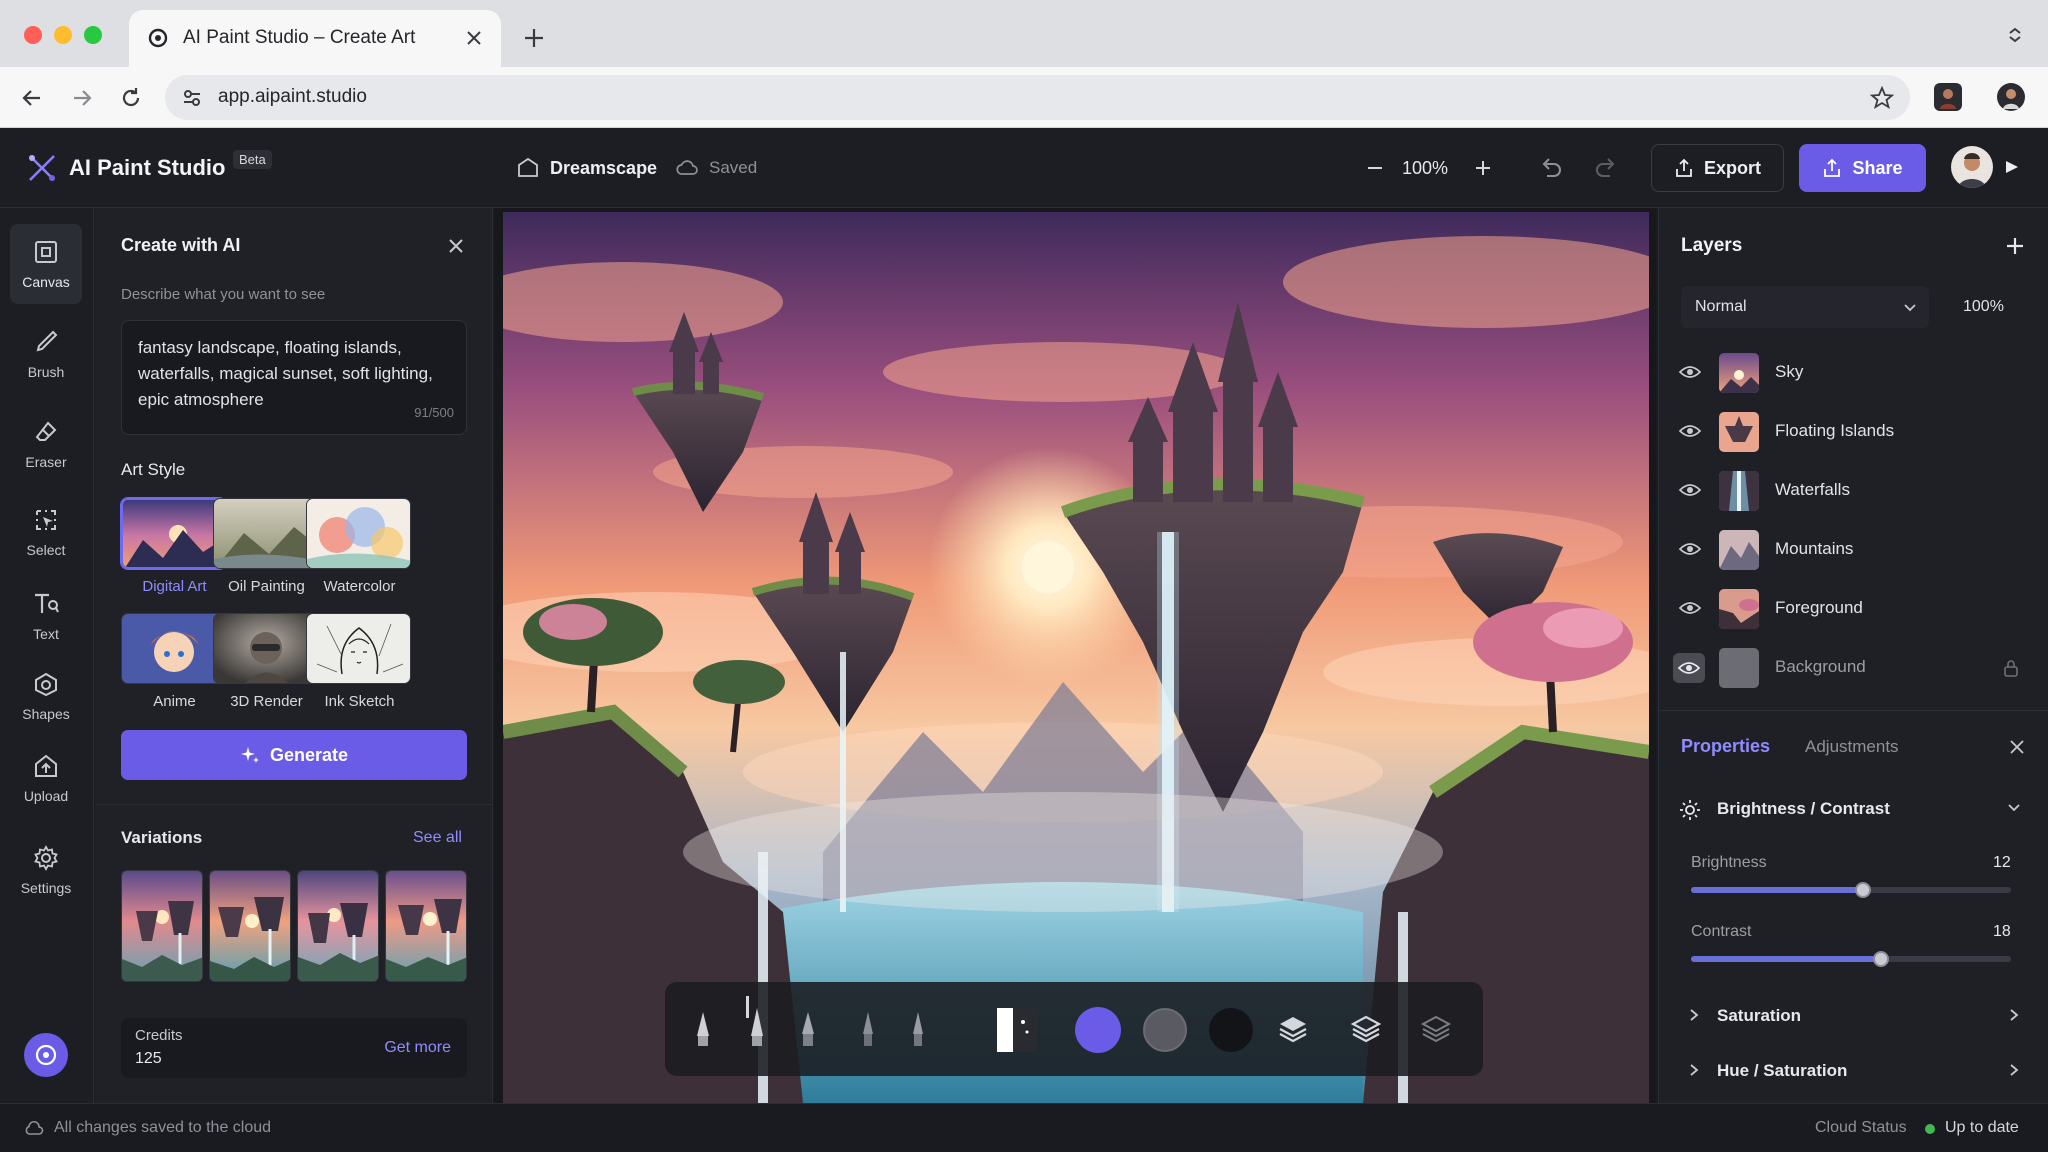 Image resolution: width=2048 pixels, height=1152 pixels. I want to click on close-properties-icon, so click(2017, 747).